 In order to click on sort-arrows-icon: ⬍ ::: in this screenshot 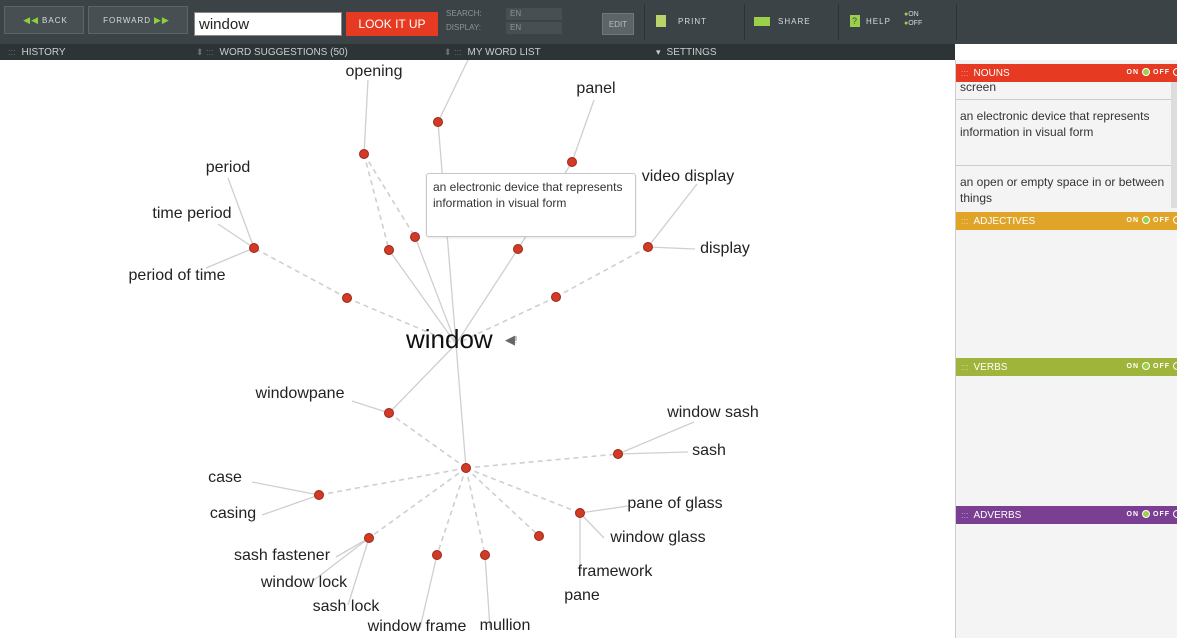, I will do `click(453, 52)`.